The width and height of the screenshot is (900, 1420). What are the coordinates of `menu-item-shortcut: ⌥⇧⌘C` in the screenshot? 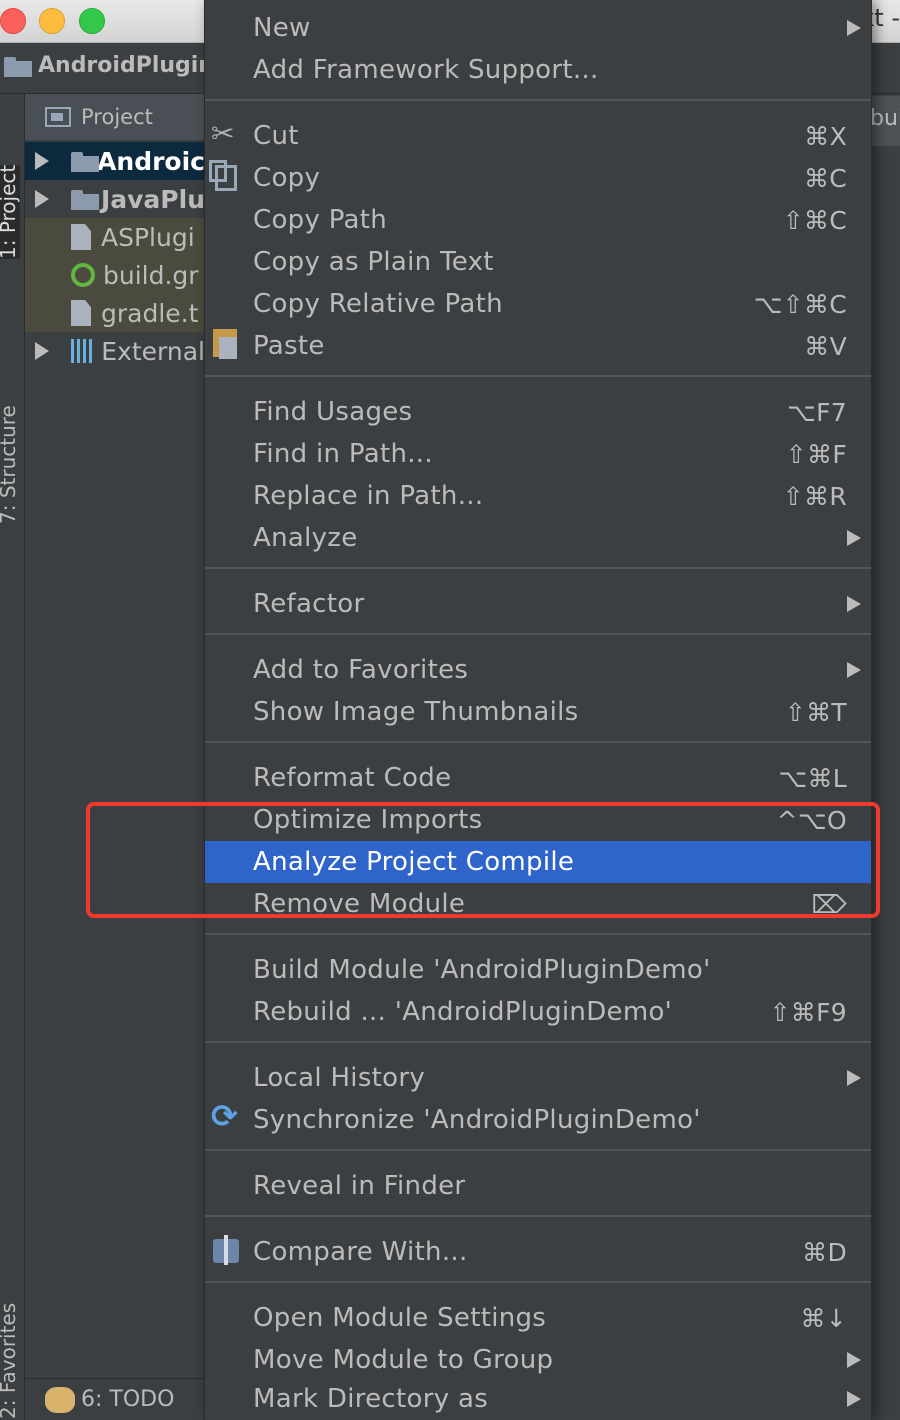 It's located at (800, 304).